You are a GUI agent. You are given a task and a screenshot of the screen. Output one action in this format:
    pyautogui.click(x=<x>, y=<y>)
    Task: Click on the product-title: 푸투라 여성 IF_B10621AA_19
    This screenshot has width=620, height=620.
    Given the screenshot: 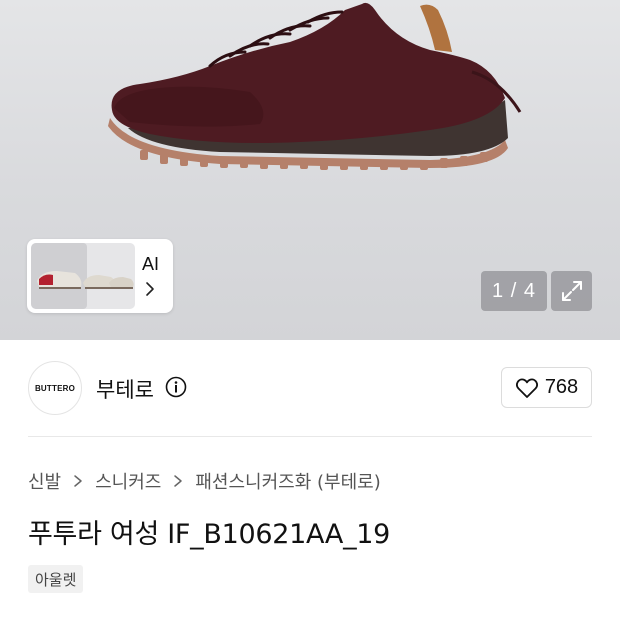 What is the action you would take?
    pyautogui.click(x=209, y=534)
    